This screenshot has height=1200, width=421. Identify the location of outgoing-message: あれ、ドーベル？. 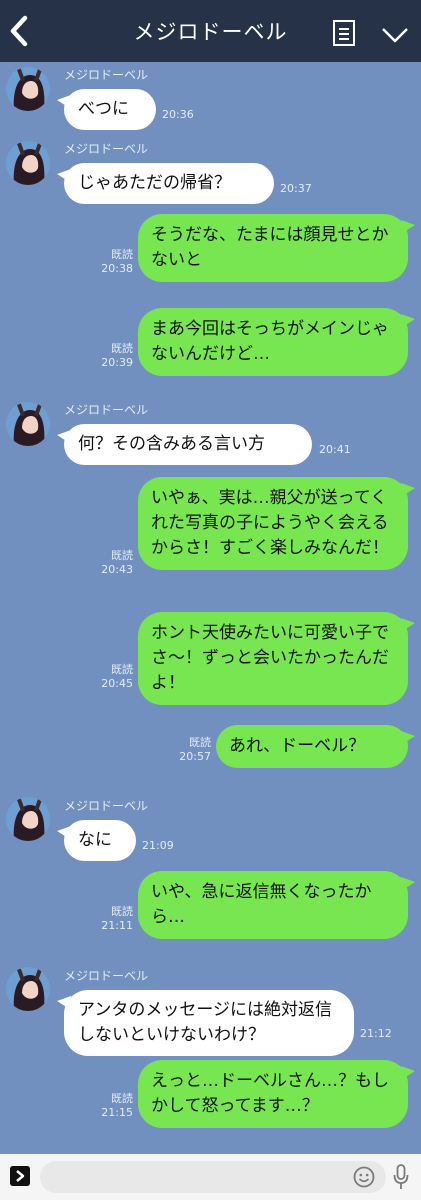
(315, 746).